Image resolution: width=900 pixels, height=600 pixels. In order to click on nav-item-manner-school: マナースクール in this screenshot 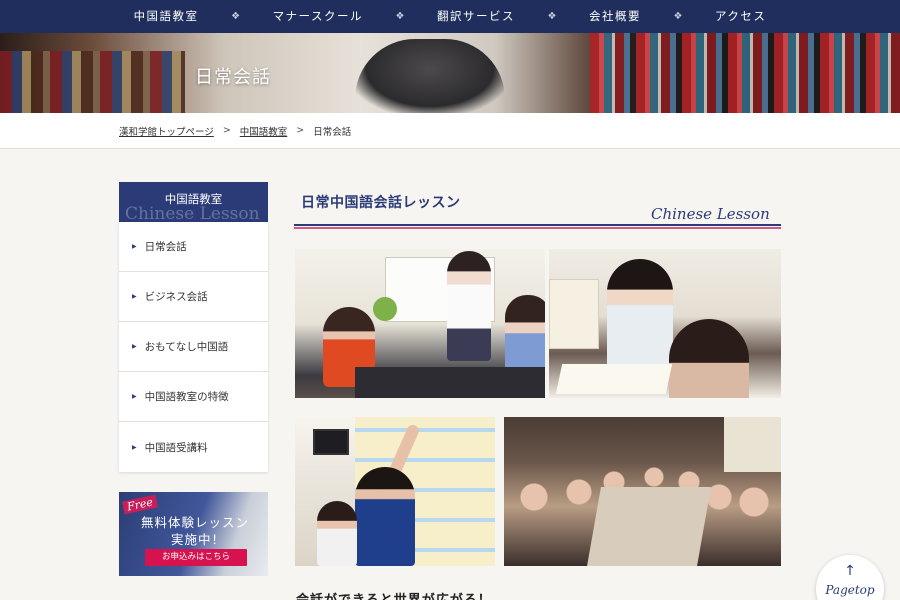, I will do `click(318, 16)`.